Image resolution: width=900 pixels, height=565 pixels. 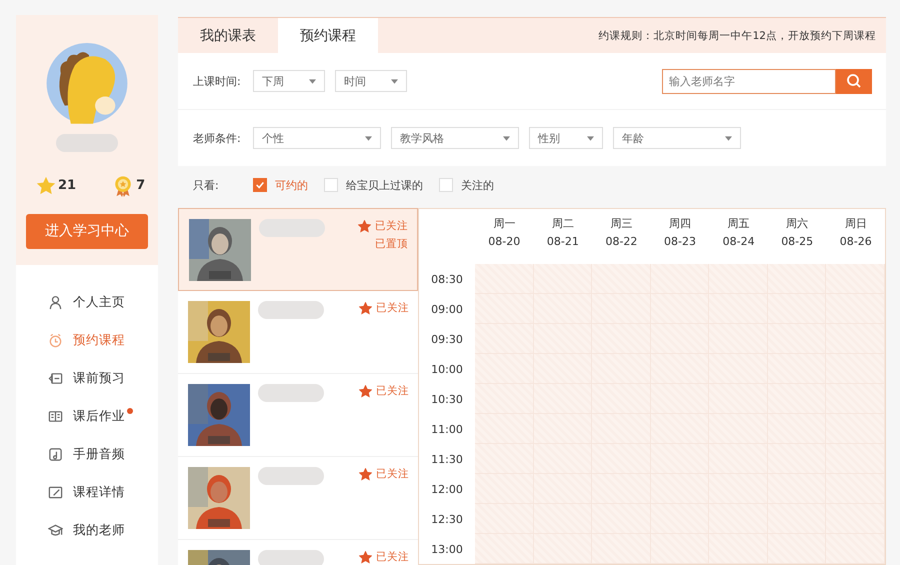 What do you see at coordinates (87, 302) in the screenshot?
I see `menu-item: 个人主页` at bounding box center [87, 302].